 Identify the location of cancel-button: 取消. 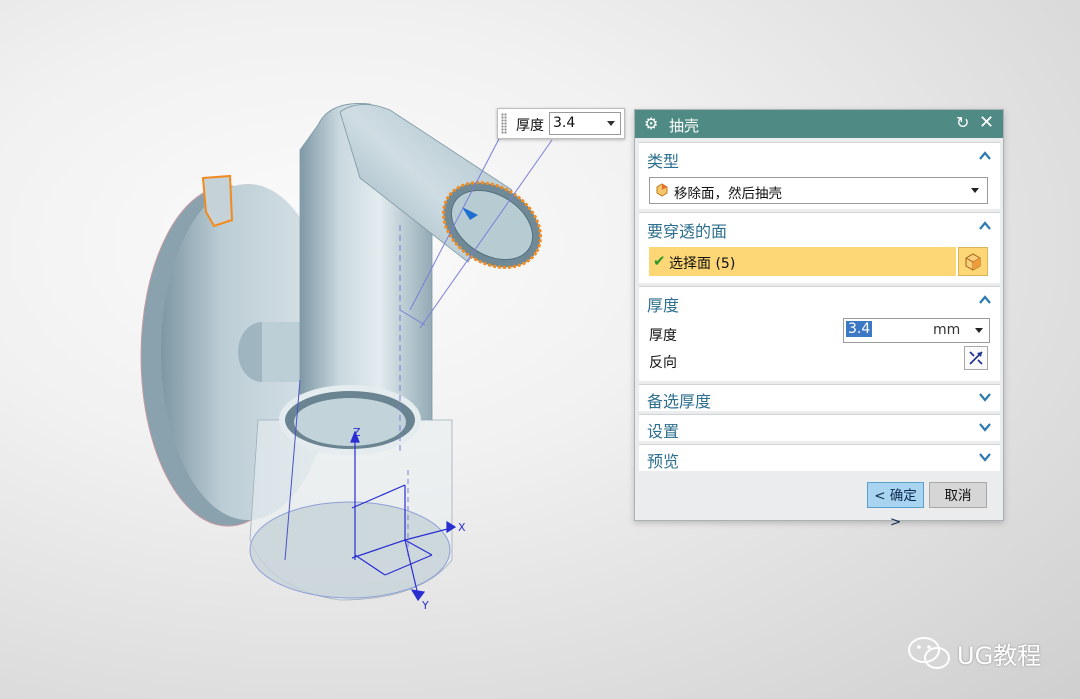
(958, 495).